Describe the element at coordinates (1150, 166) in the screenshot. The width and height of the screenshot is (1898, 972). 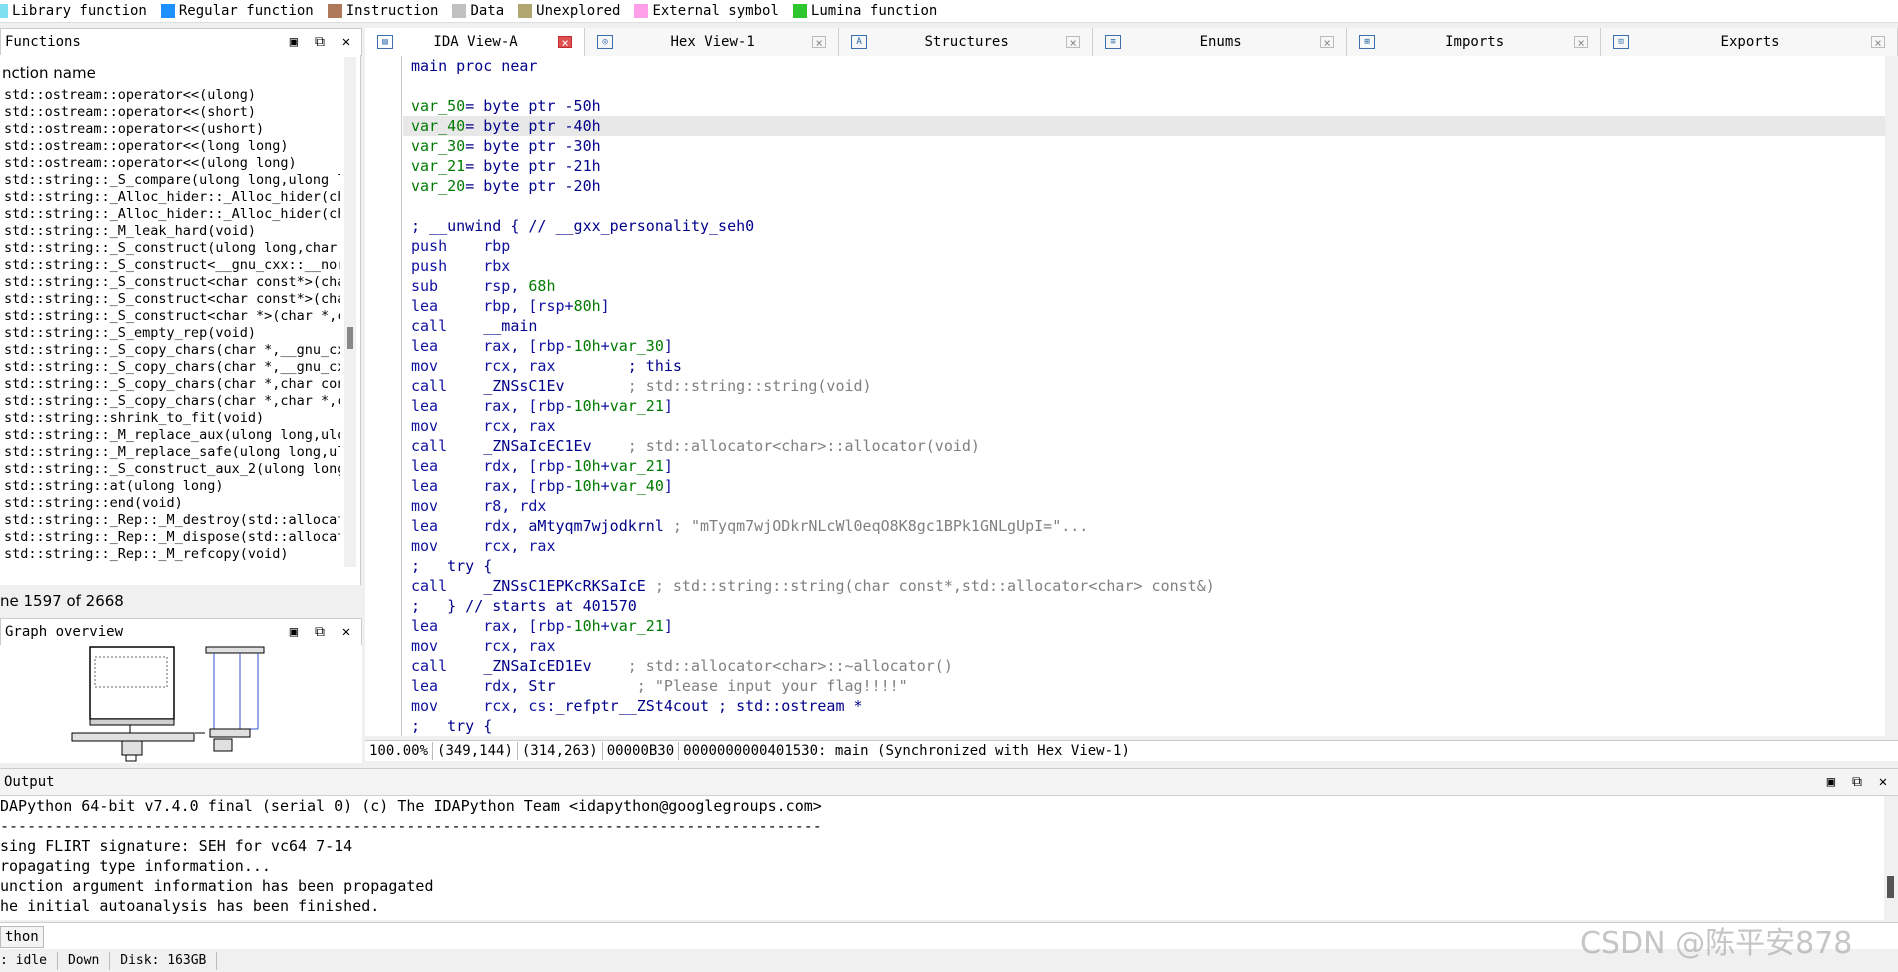
I see `disasm-line: var_21= byte ptr -21h` at that location.